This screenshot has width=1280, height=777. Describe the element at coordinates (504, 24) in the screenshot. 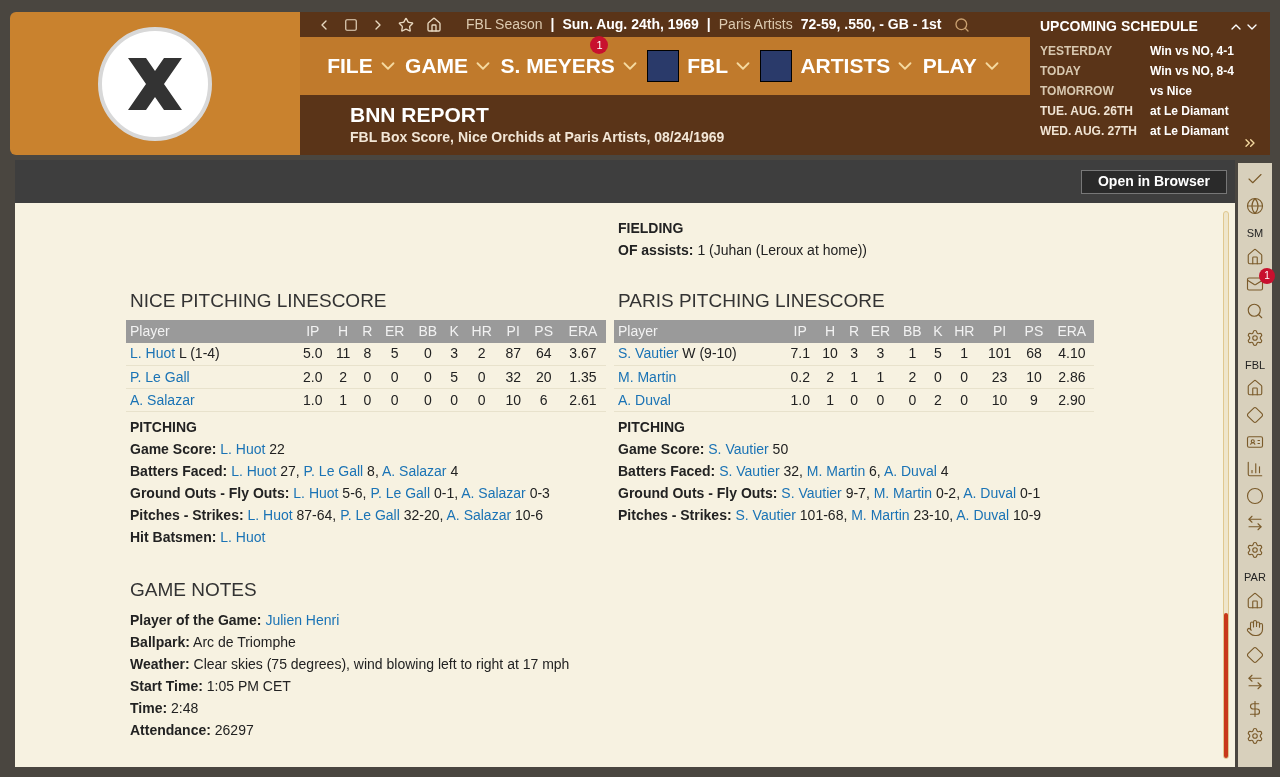

I see `season-info: FBL Season` at that location.